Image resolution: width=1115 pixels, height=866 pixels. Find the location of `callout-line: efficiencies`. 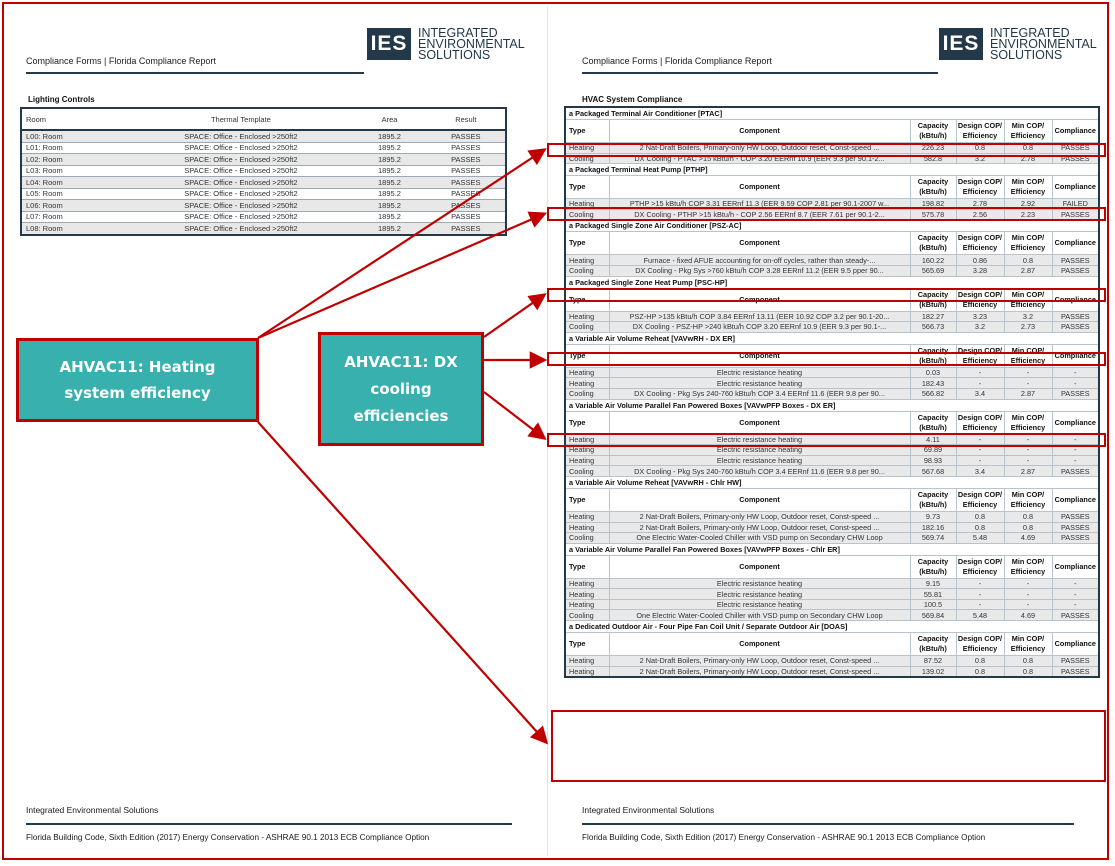

callout-line: efficiencies is located at coordinates (401, 415).